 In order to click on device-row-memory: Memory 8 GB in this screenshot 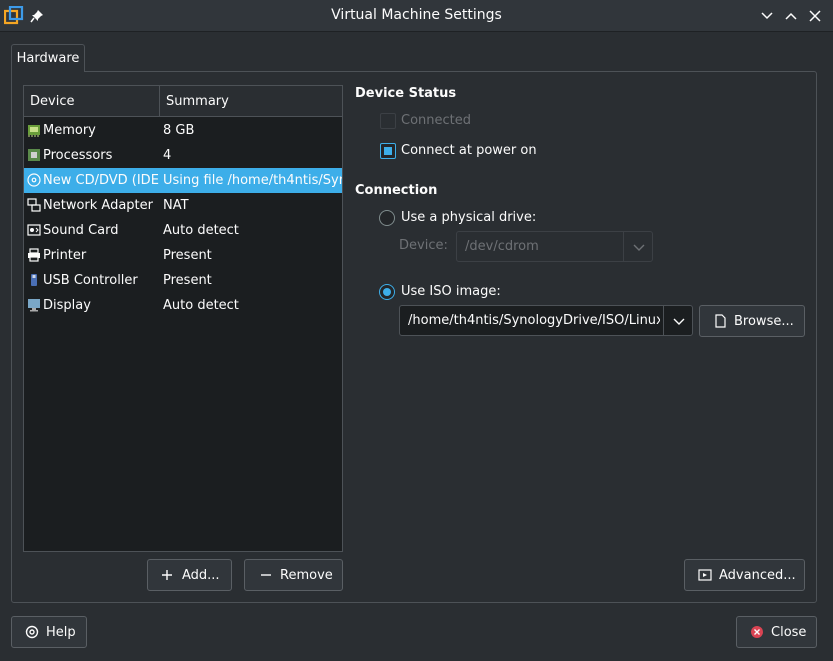, I will do `click(183, 130)`.